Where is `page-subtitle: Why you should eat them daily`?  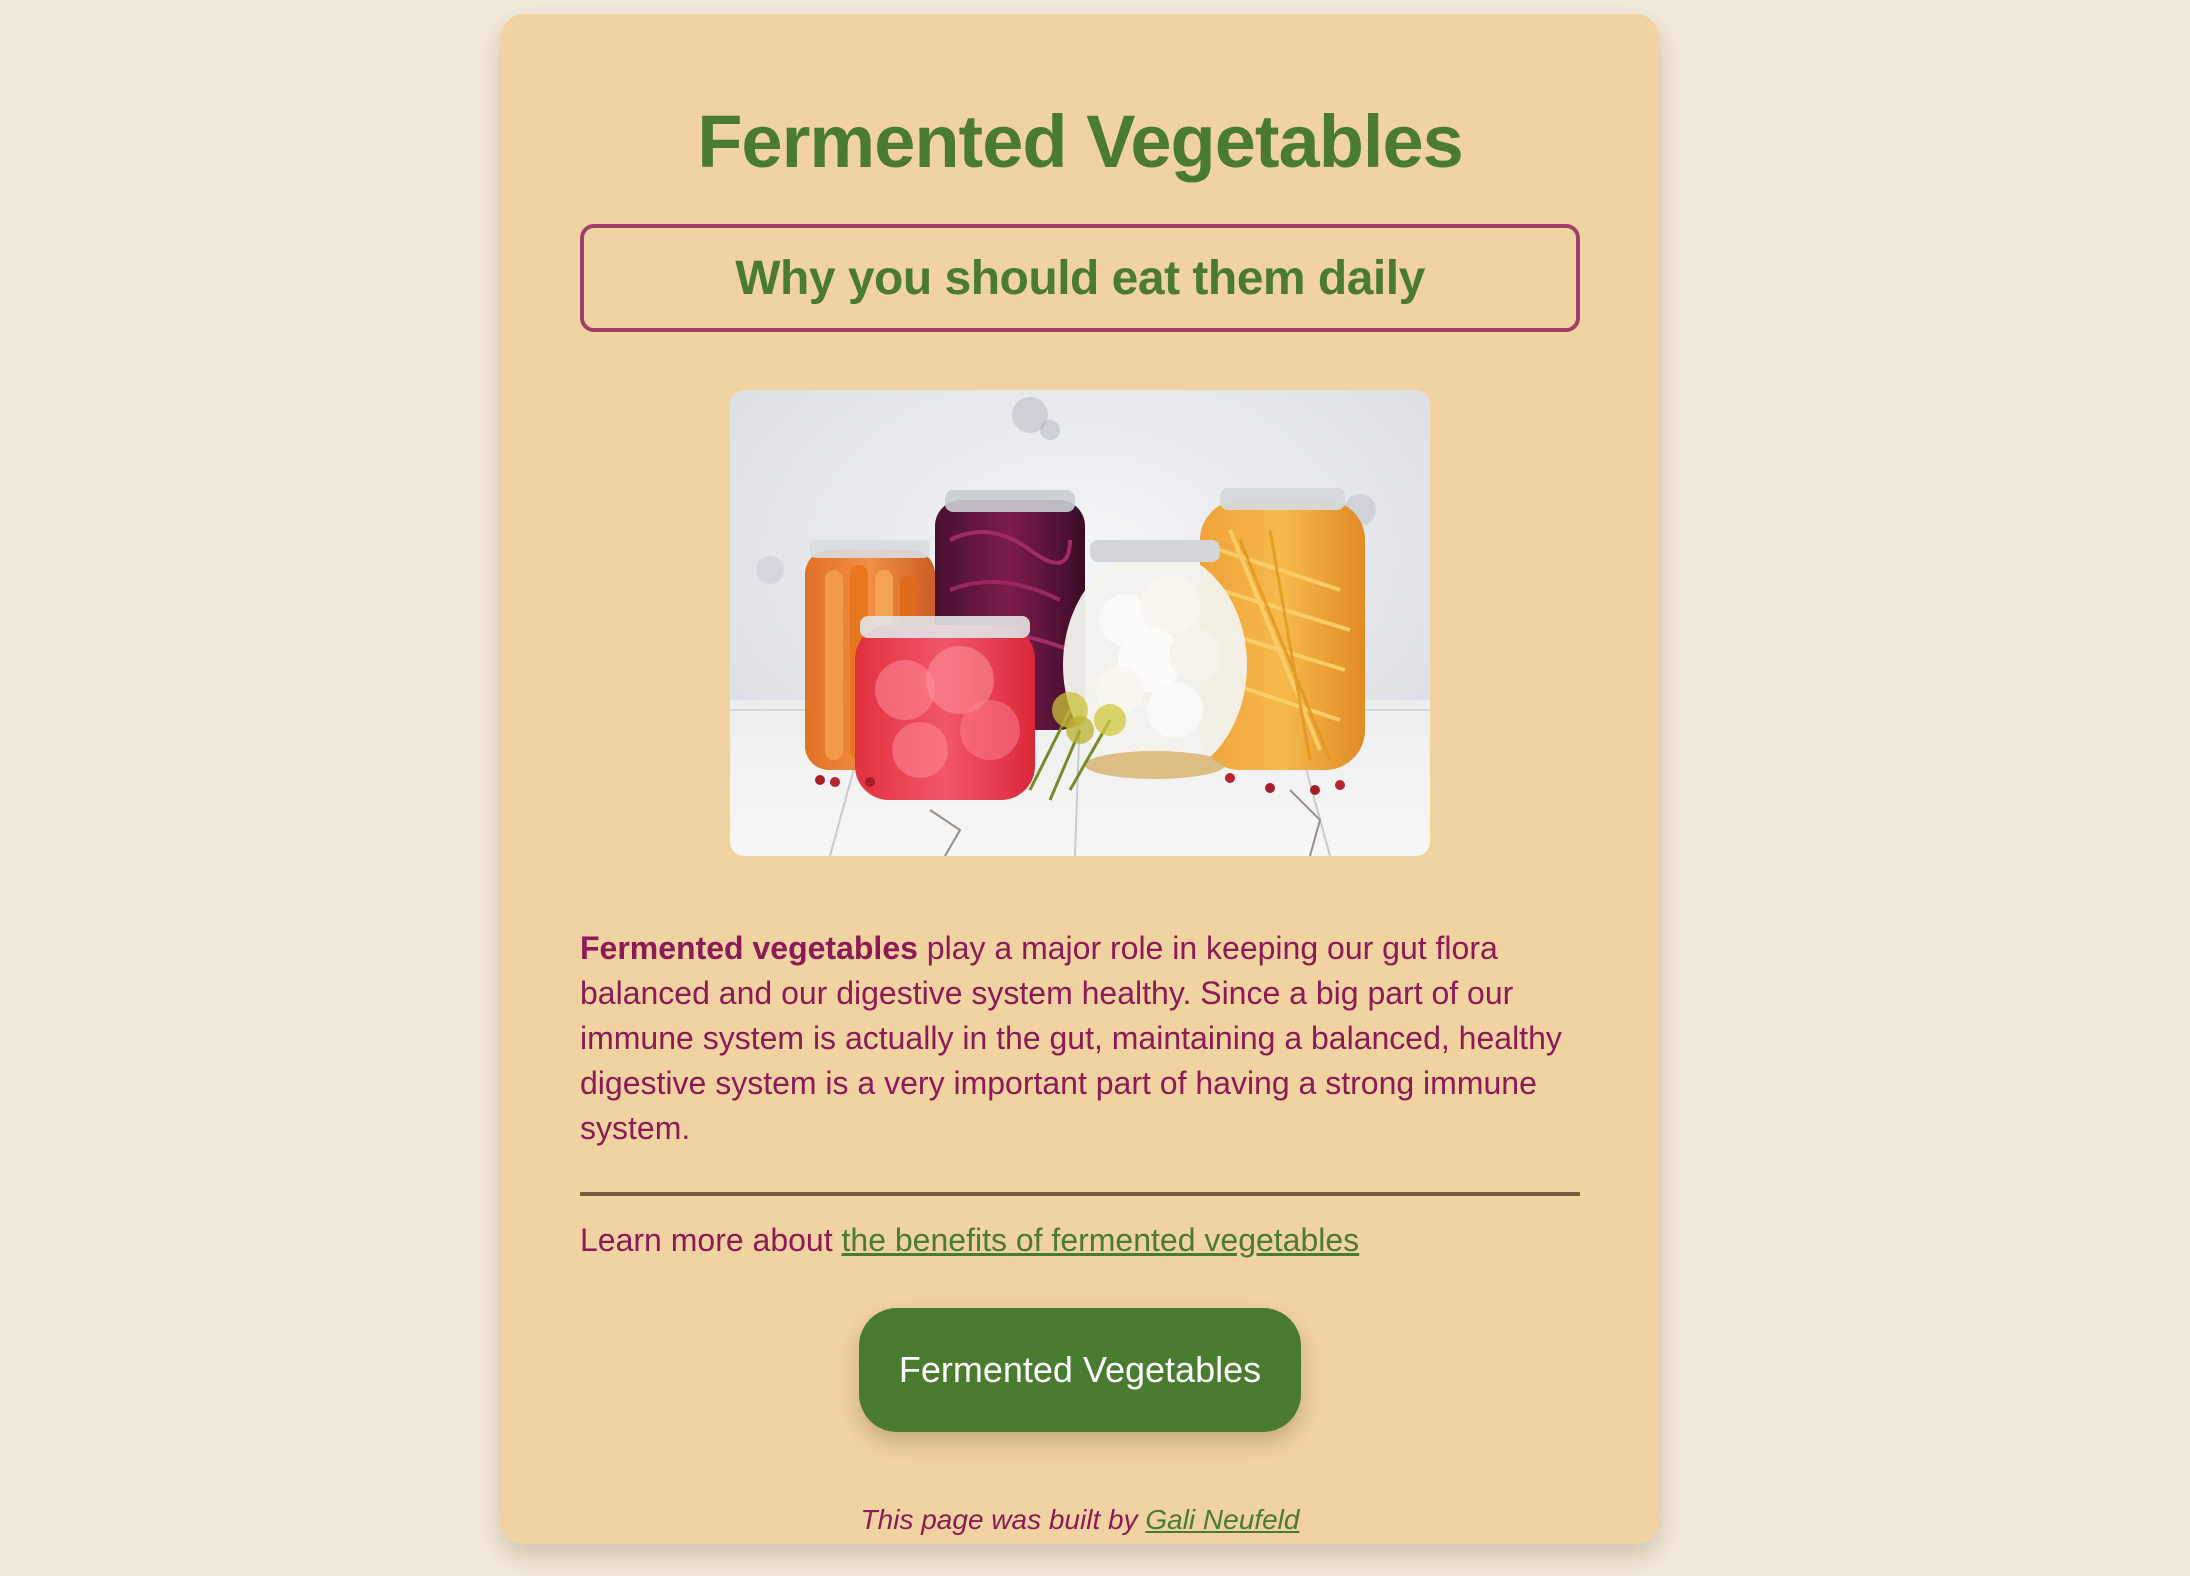
page-subtitle: Why you should eat them daily is located at coordinates (1080, 278).